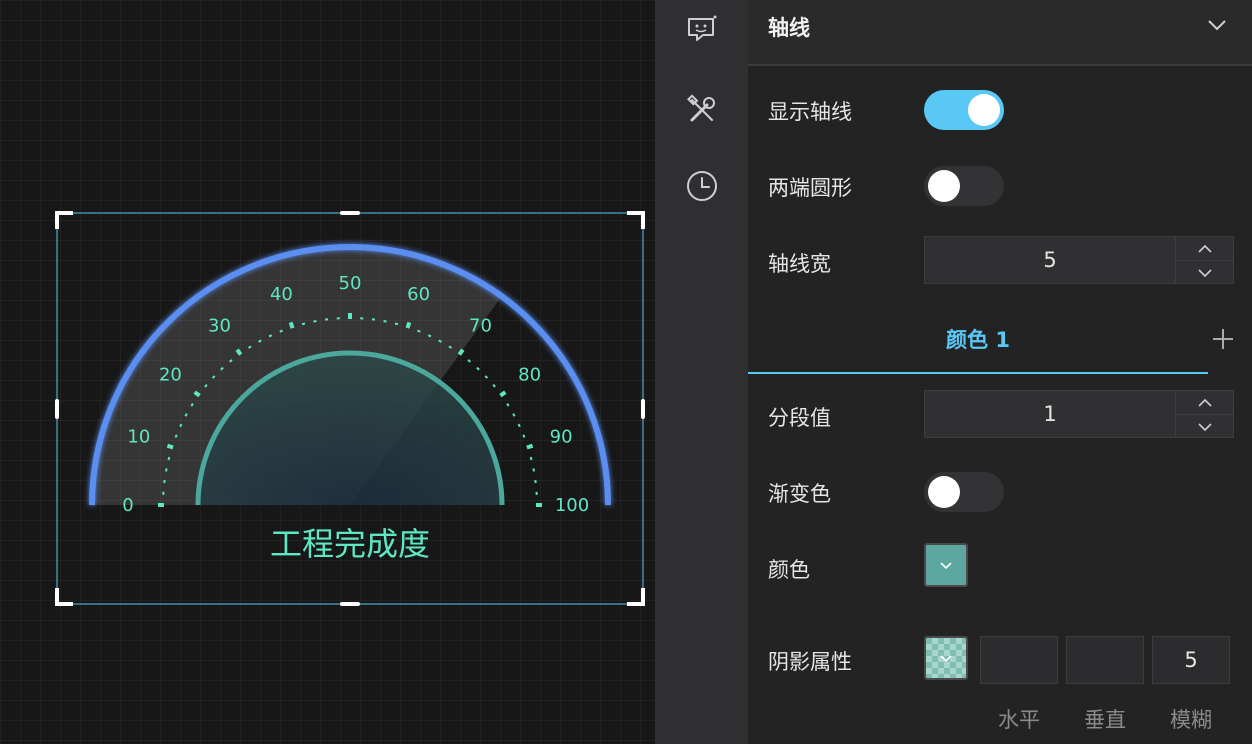  Describe the element at coordinates (810, 112) in the screenshot. I see `show-axis-label: 显示轴线` at that location.